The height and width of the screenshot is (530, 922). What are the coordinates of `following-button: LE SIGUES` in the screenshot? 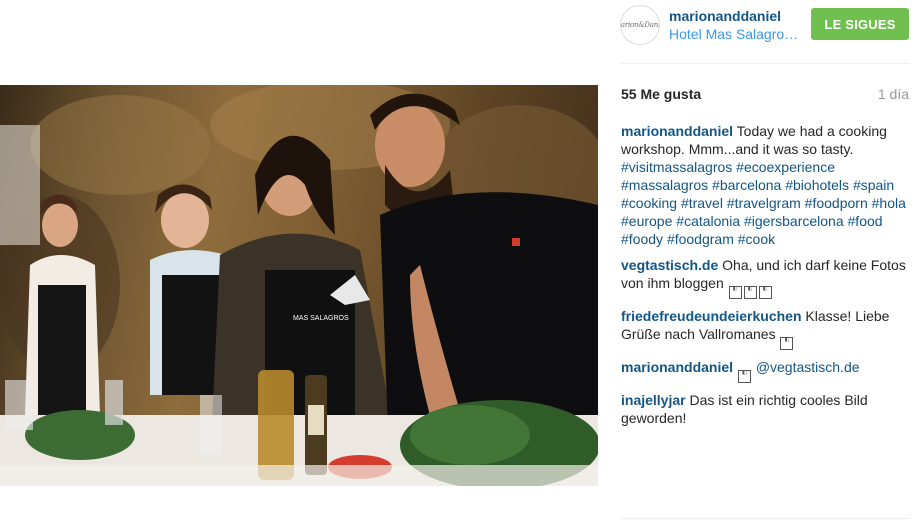 It's located at (860, 24).